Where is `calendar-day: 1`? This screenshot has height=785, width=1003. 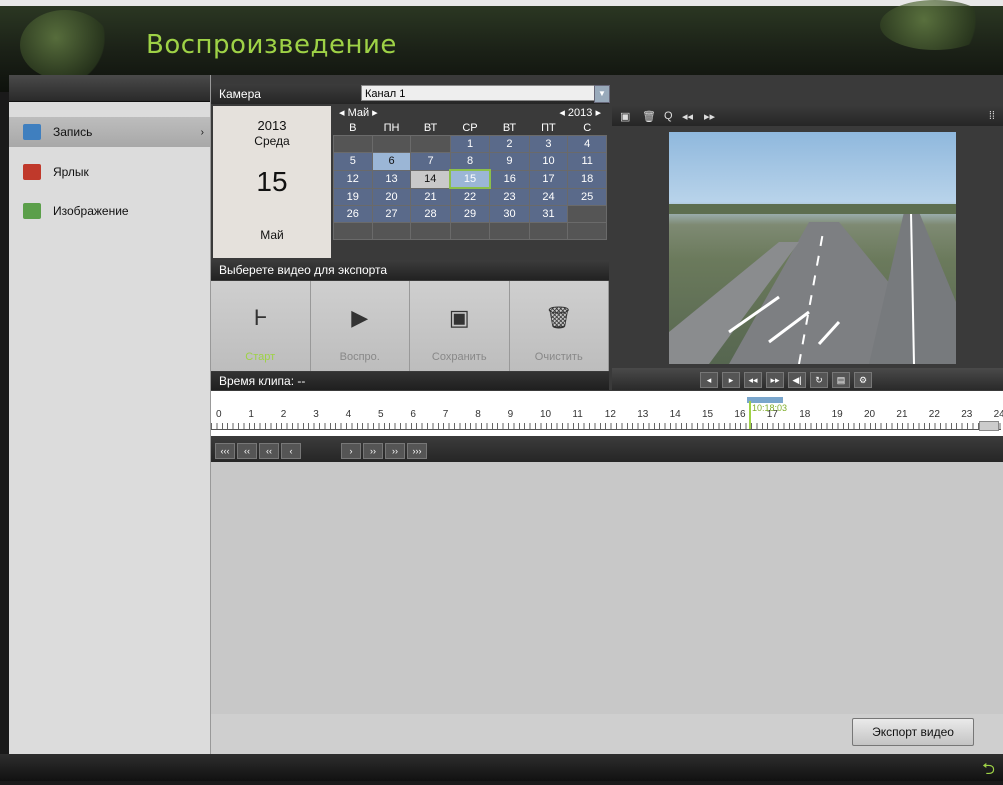 calendar-day: 1 is located at coordinates (470, 144).